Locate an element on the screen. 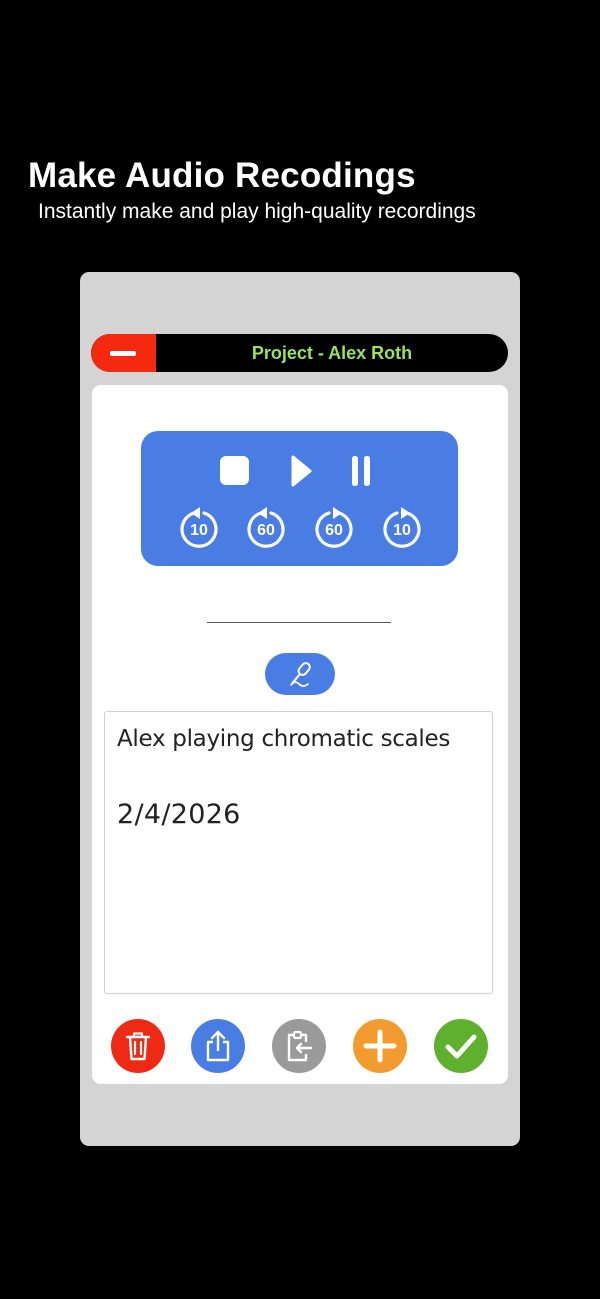 Image resolution: width=600 pixels, height=1299 pixels. rewind-icon: 60 is located at coordinates (266, 527).